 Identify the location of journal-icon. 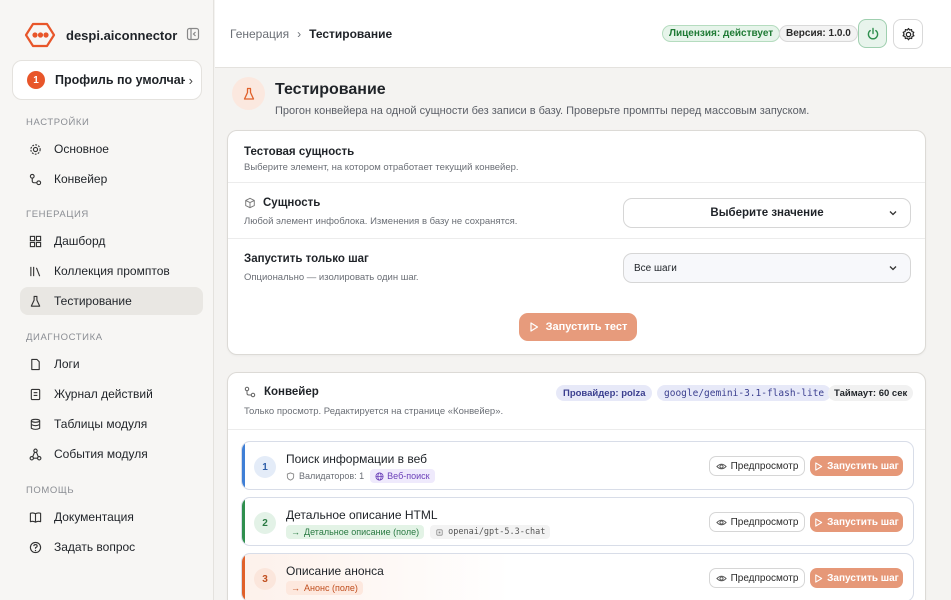
(35, 394).